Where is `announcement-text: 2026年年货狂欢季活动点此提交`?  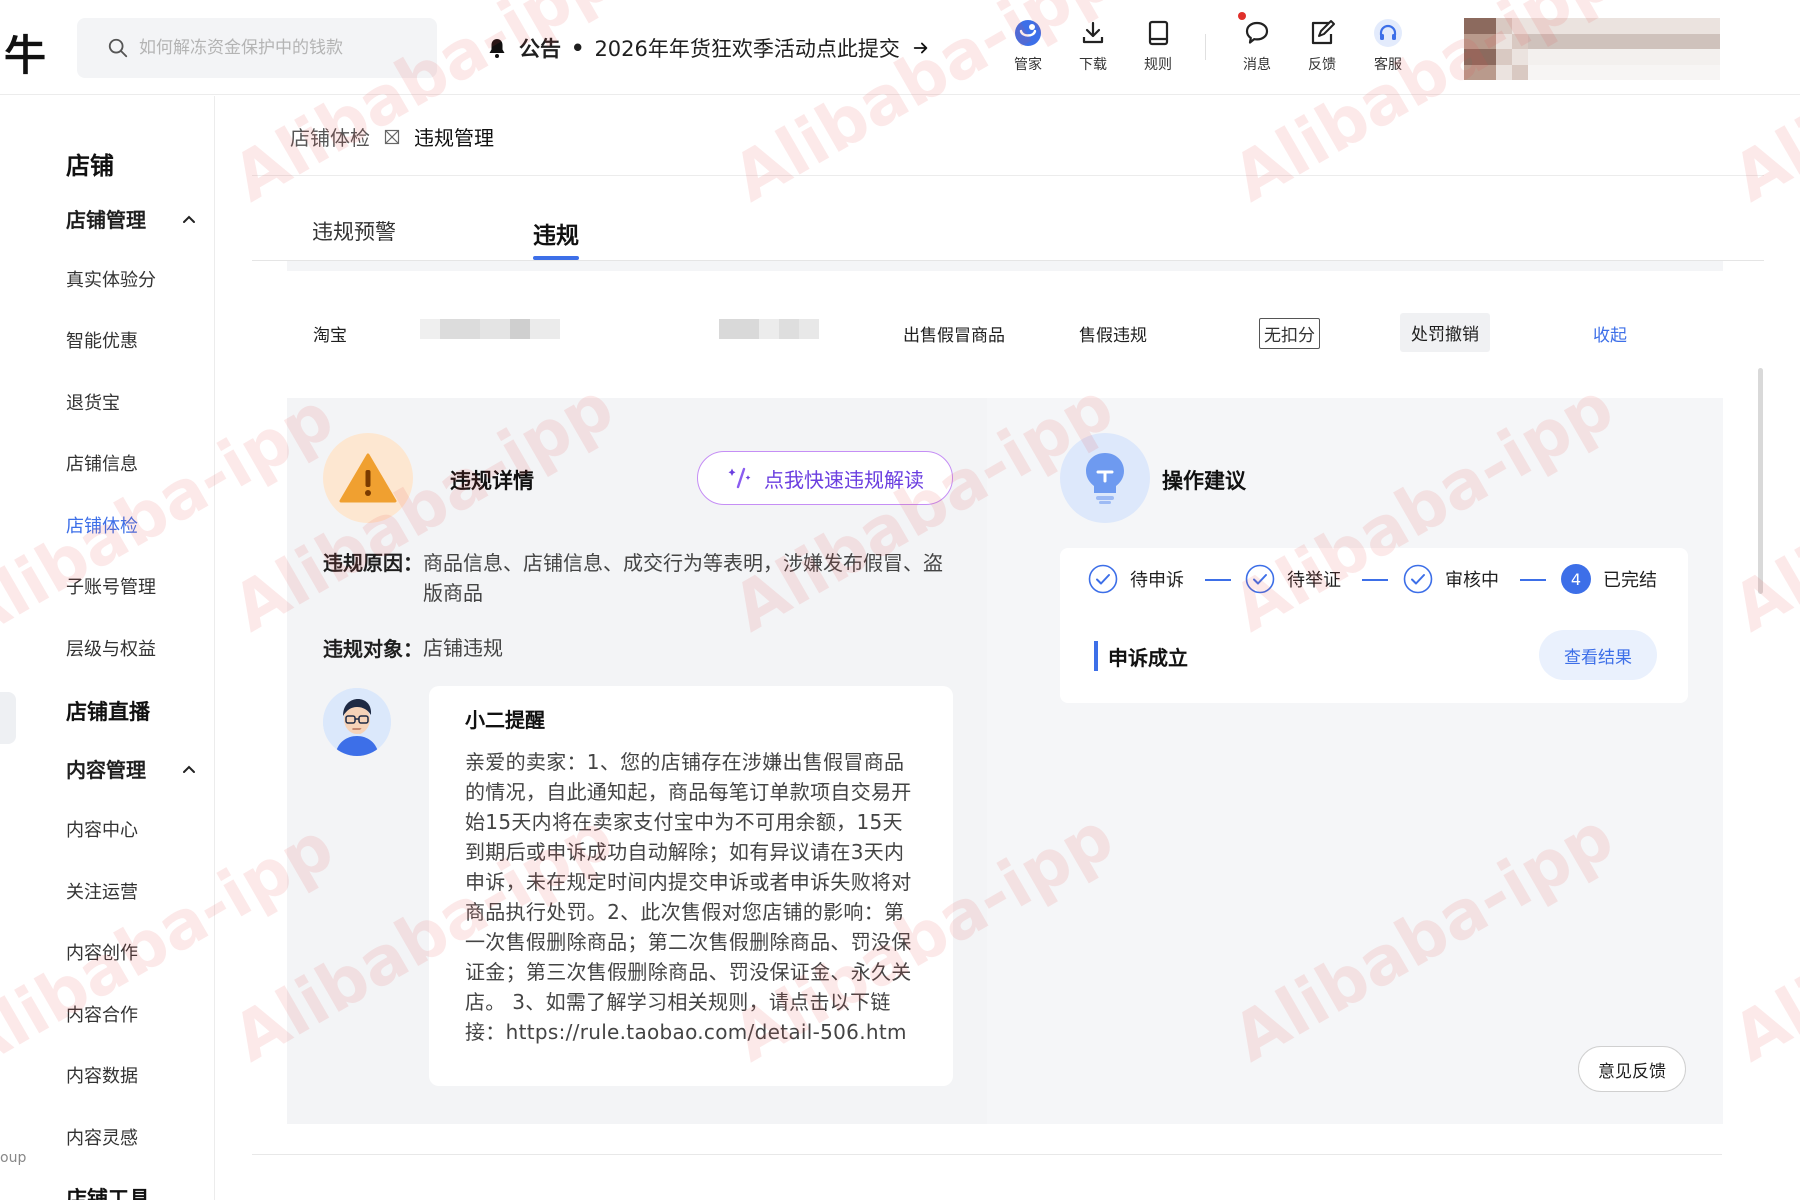 announcement-text: 2026年年货狂欢季活动点此提交 is located at coordinates (746, 48).